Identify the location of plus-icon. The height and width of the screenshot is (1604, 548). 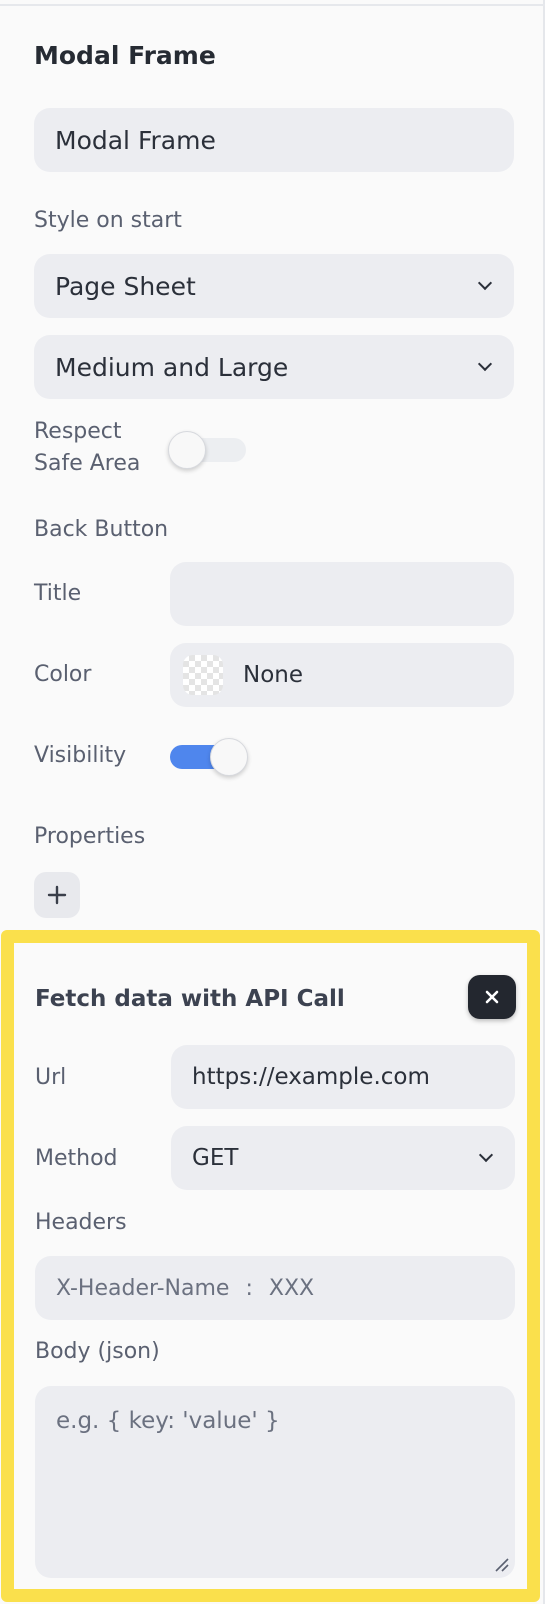
(57, 895).